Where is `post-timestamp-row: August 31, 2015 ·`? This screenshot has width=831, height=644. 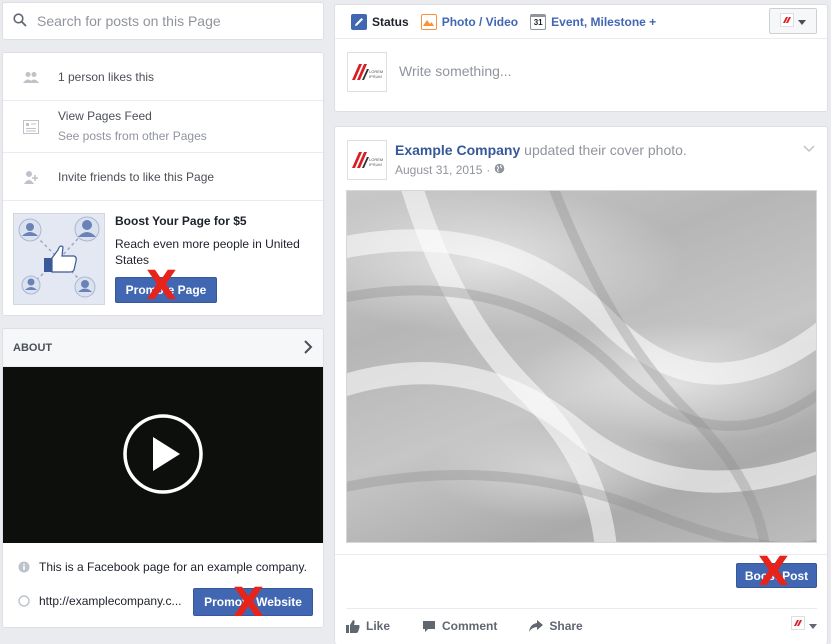 post-timestamp-row: August 31, 2015 · is located at coordinates (450, 170).